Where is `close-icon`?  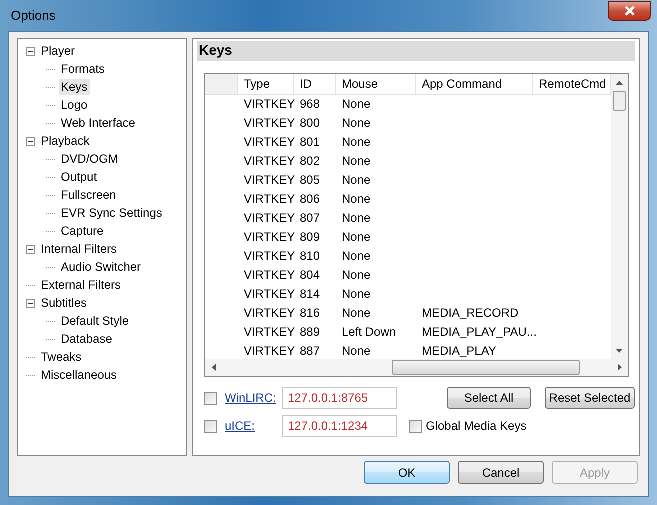 close-icon is located at coordinates (630, 11).